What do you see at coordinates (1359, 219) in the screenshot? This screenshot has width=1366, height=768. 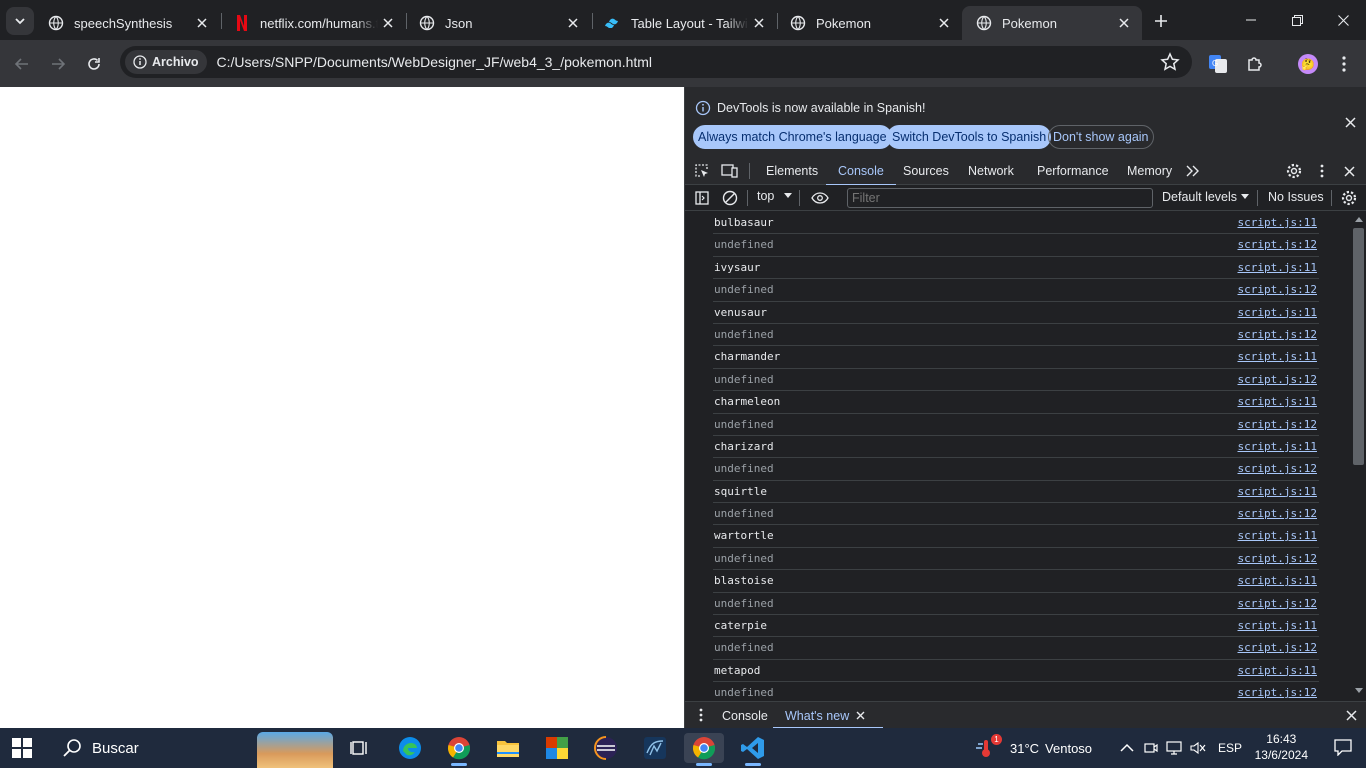 I see `scroll-up-arrow-icon` at bounding box center [1359, 219].